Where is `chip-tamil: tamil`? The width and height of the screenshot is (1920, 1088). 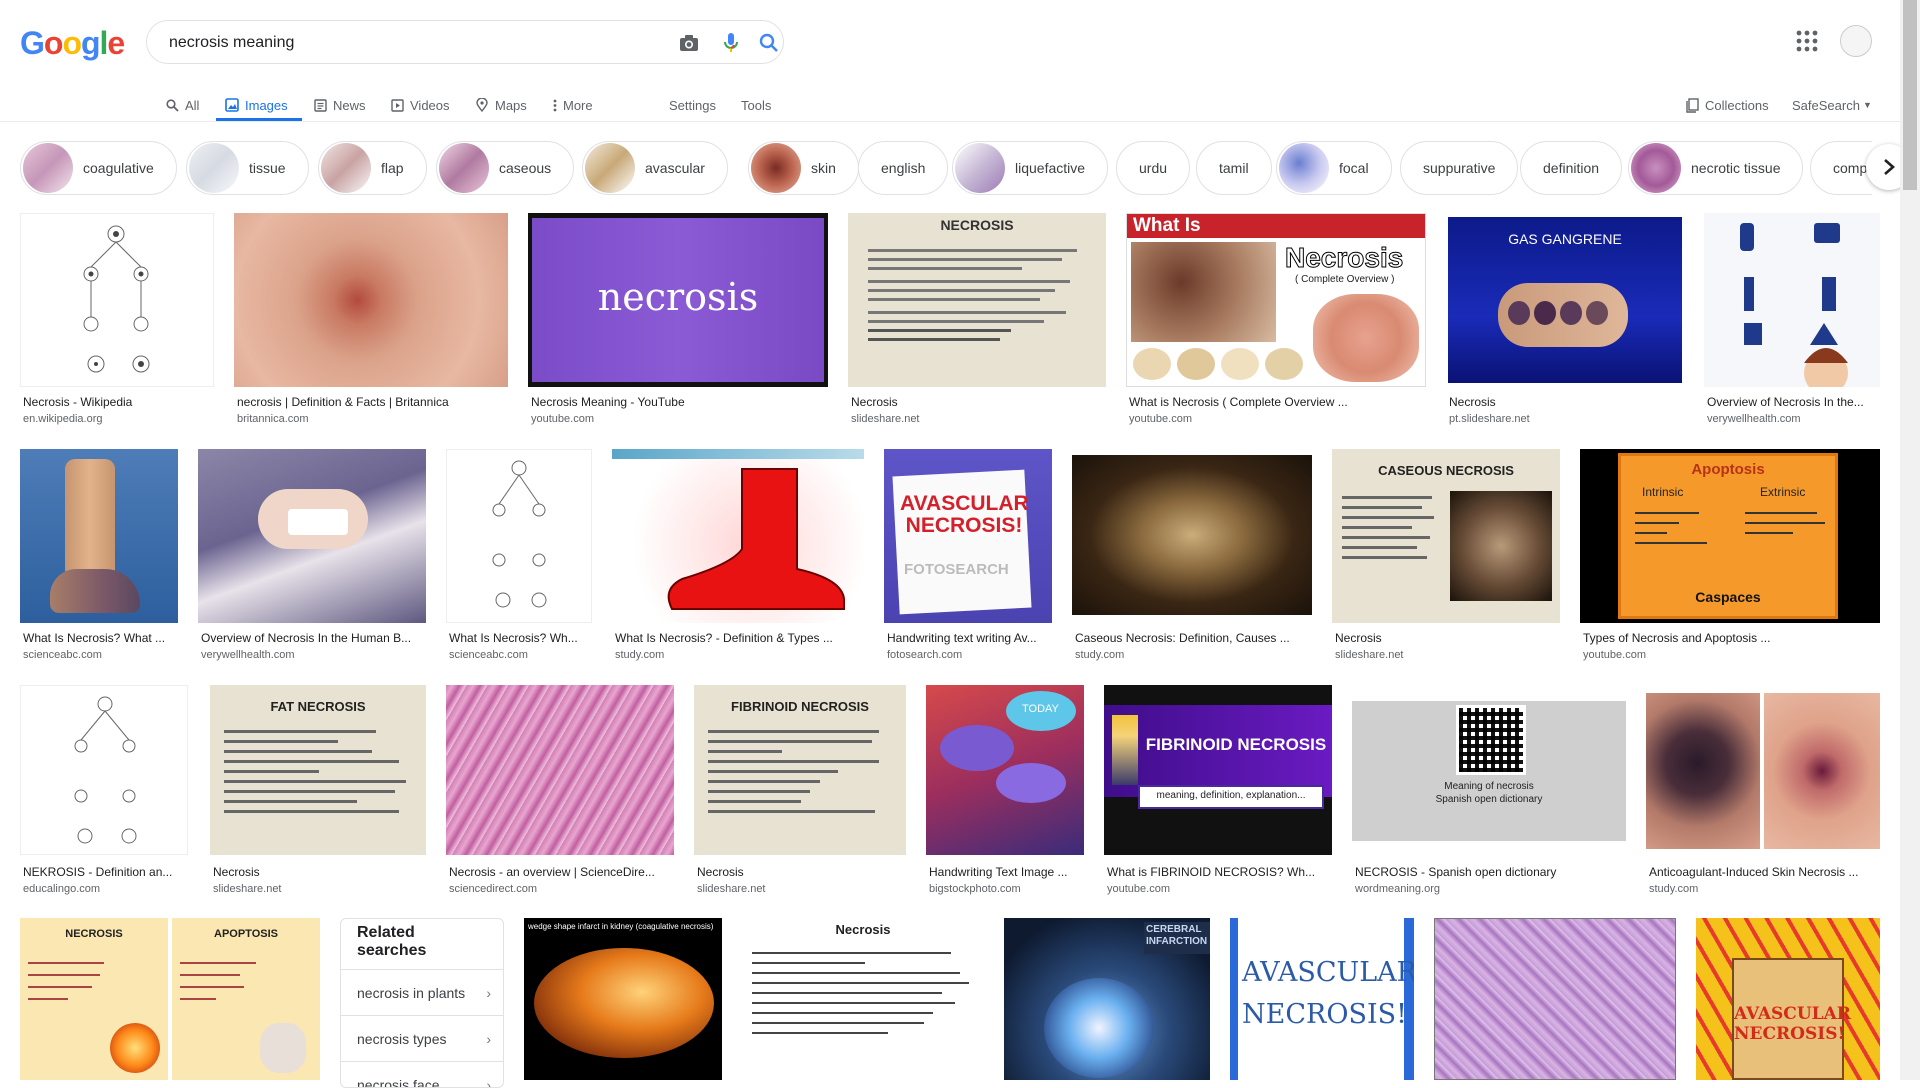 chip-tamil: tamil is located at coordinates (1234, 168).